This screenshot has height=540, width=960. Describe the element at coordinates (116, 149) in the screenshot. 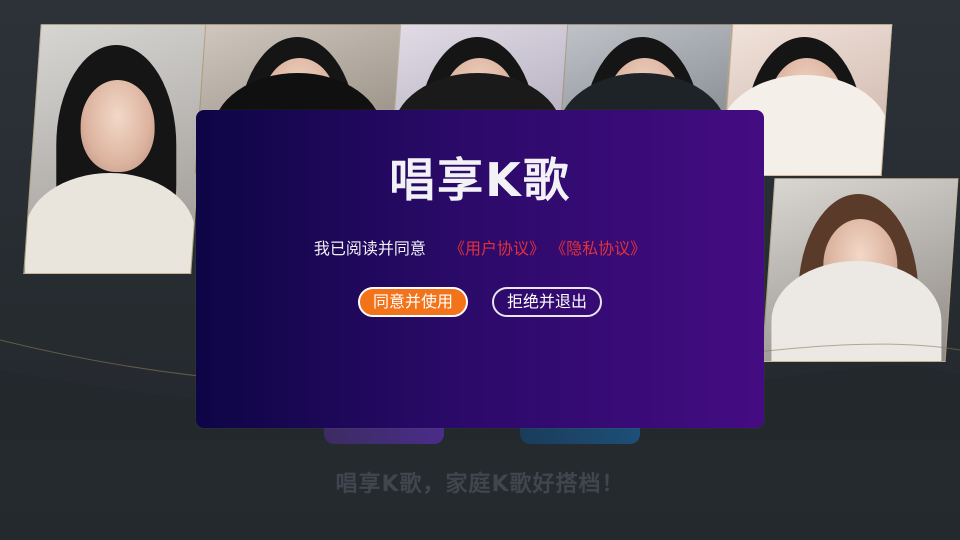

I see `singer-poster` at that location.